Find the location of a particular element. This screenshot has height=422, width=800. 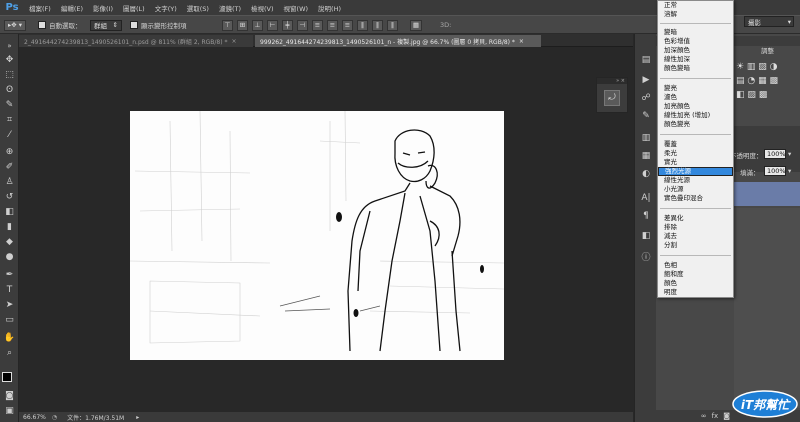

auto-select-option: 自動選取： is located at coordinates (60, 25).